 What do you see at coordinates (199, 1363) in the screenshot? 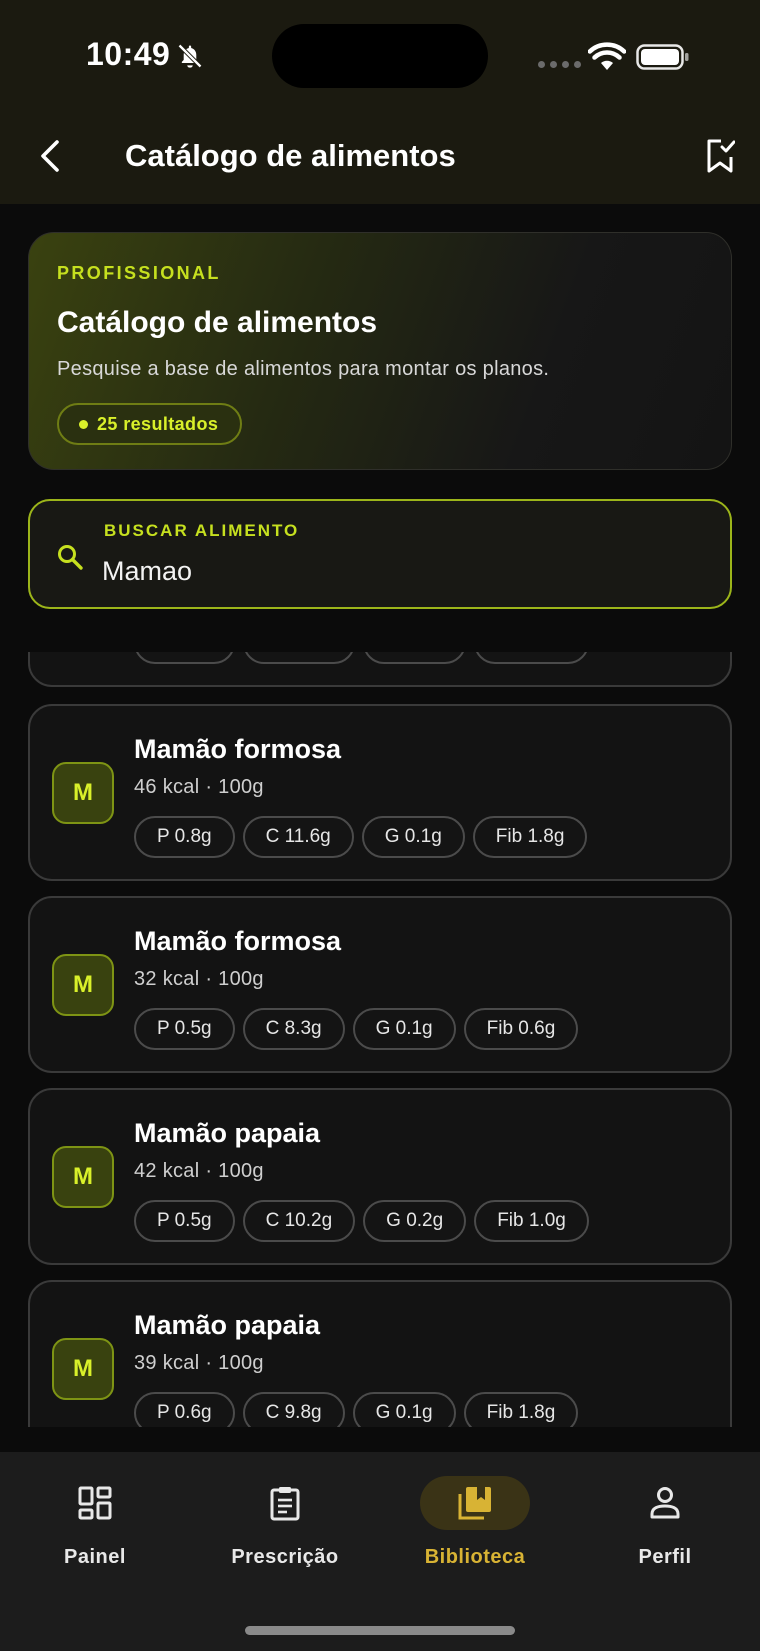
I see `food-calories: 39 kcal · 100g` at bounding box center [199, 1363].